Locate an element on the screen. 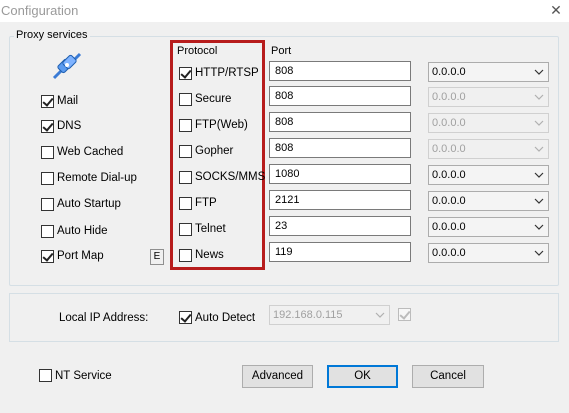  auto-hide-label: Auto Hide is located at coordinates (82, 231).